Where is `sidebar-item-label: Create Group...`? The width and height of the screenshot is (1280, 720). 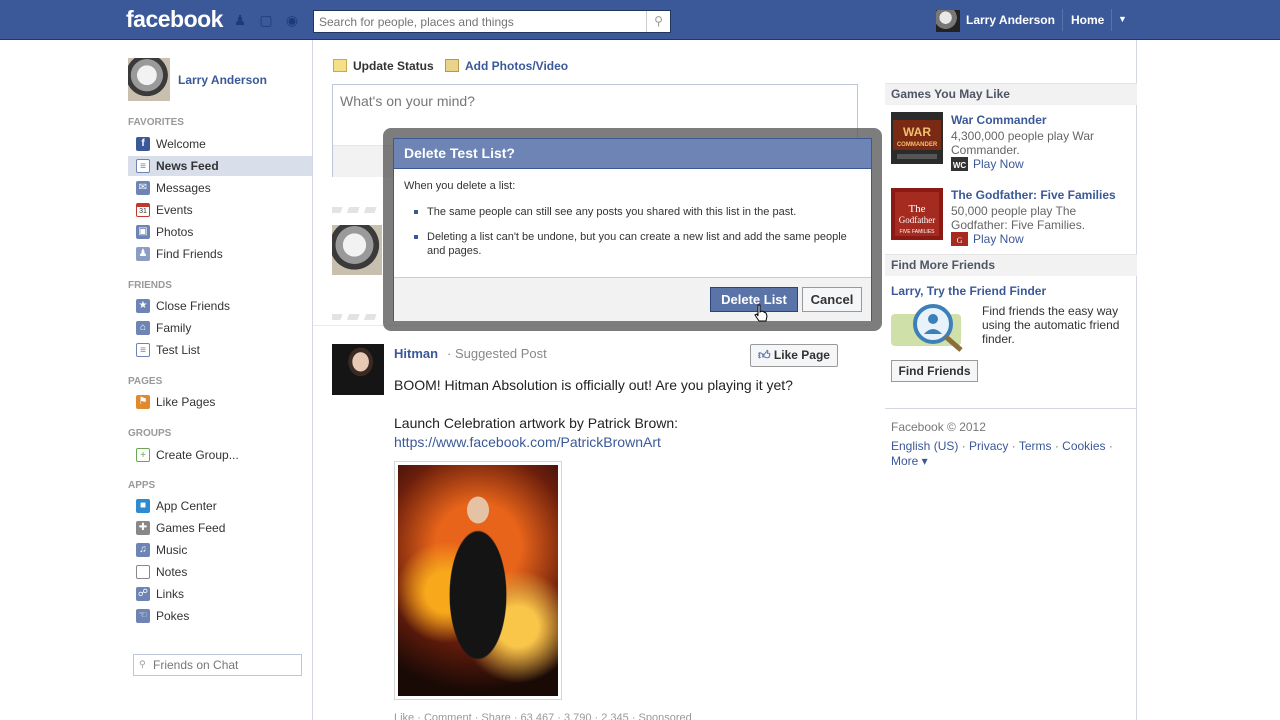 sidebar-item-label: Create Group... is located at coordinates (197, 455).